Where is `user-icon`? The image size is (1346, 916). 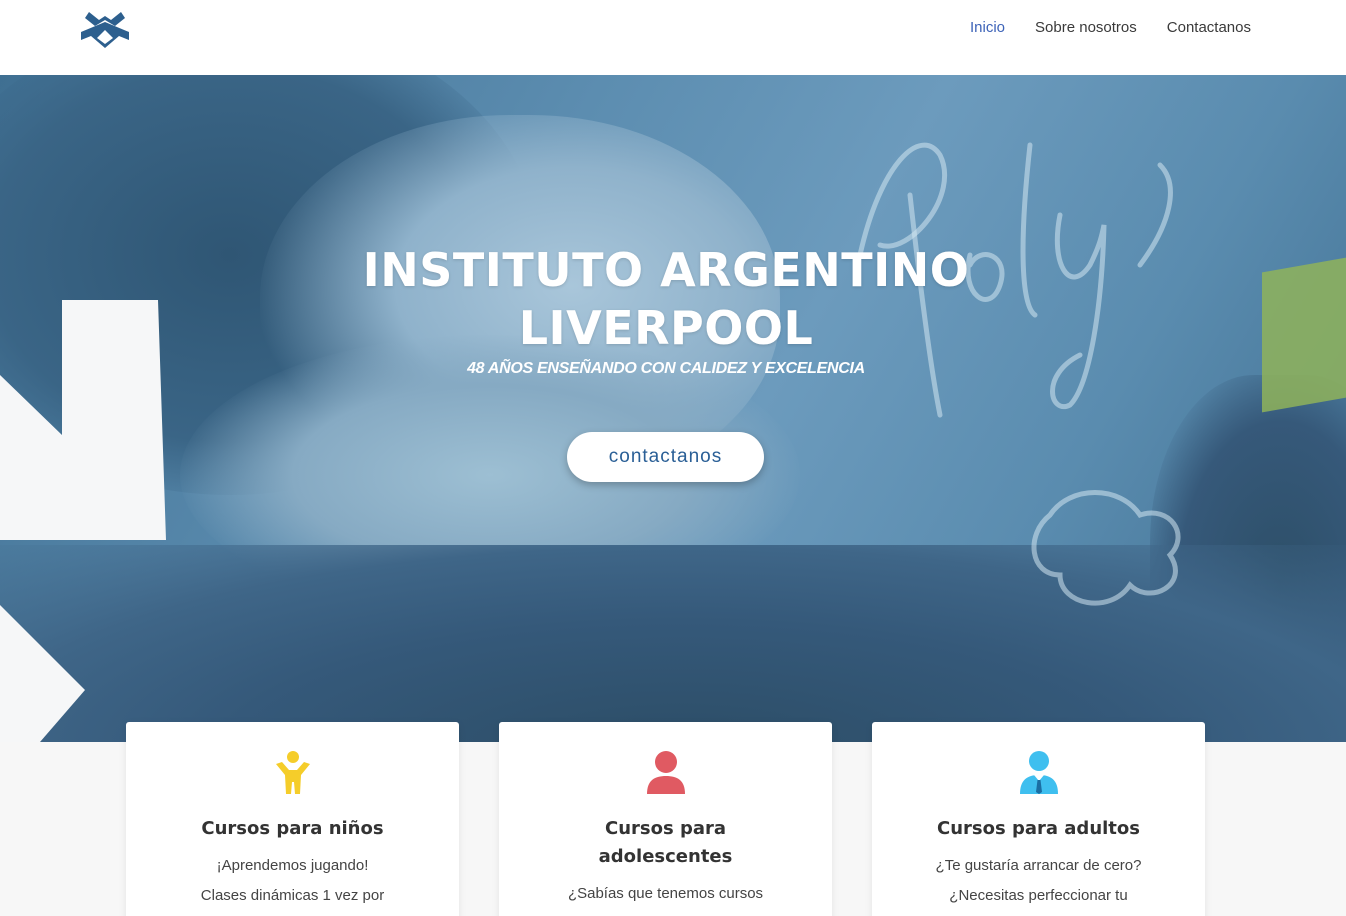 user-icon is located at coordinates (665, 772).